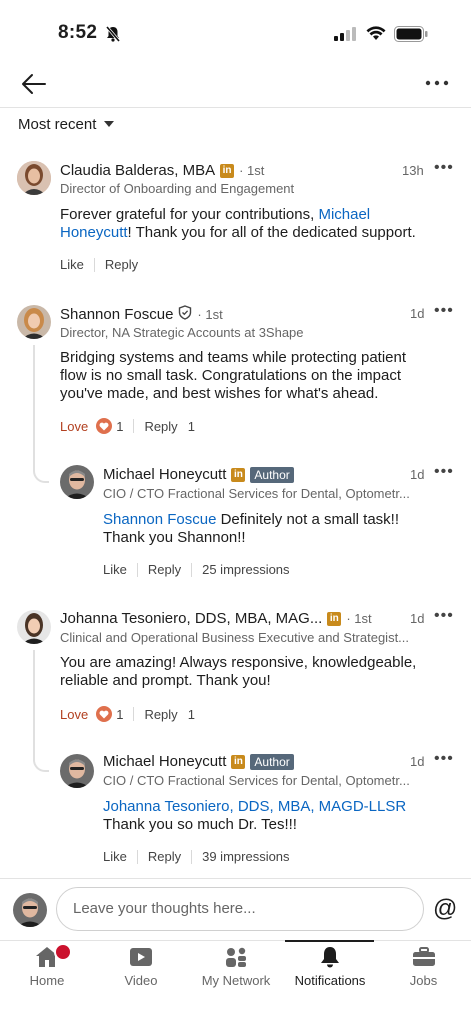  What do you see at coordinates (423, 971) in the screenshot?
I see `nav-jobs: Jobs` at bounding box center [423, 971].